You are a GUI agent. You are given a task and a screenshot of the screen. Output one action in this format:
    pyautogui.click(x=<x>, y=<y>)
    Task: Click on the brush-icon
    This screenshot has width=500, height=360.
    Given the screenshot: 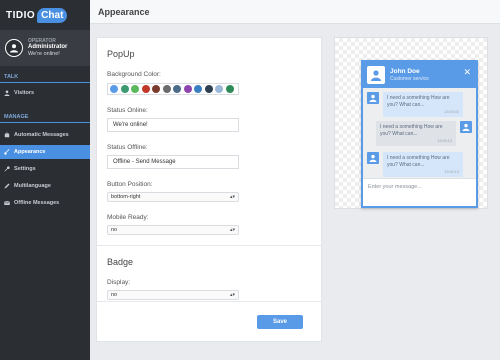 What is the action you would take?
    pyautogui.click(x=7, y=152)
    